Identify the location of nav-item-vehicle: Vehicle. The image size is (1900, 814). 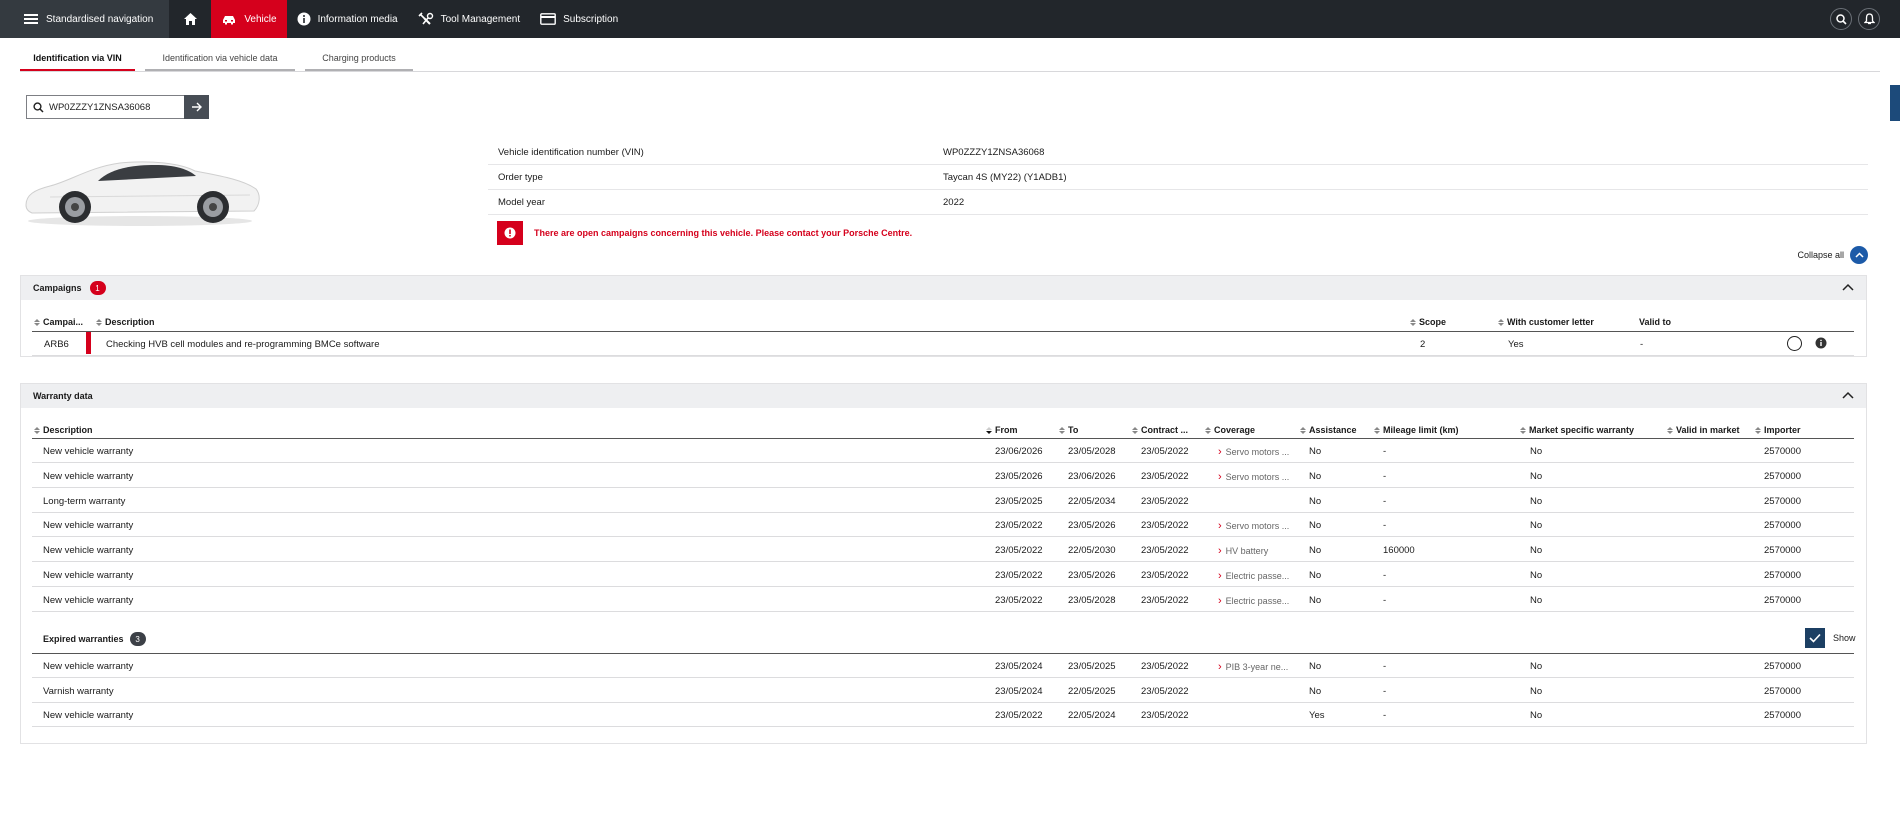
(249, 19).